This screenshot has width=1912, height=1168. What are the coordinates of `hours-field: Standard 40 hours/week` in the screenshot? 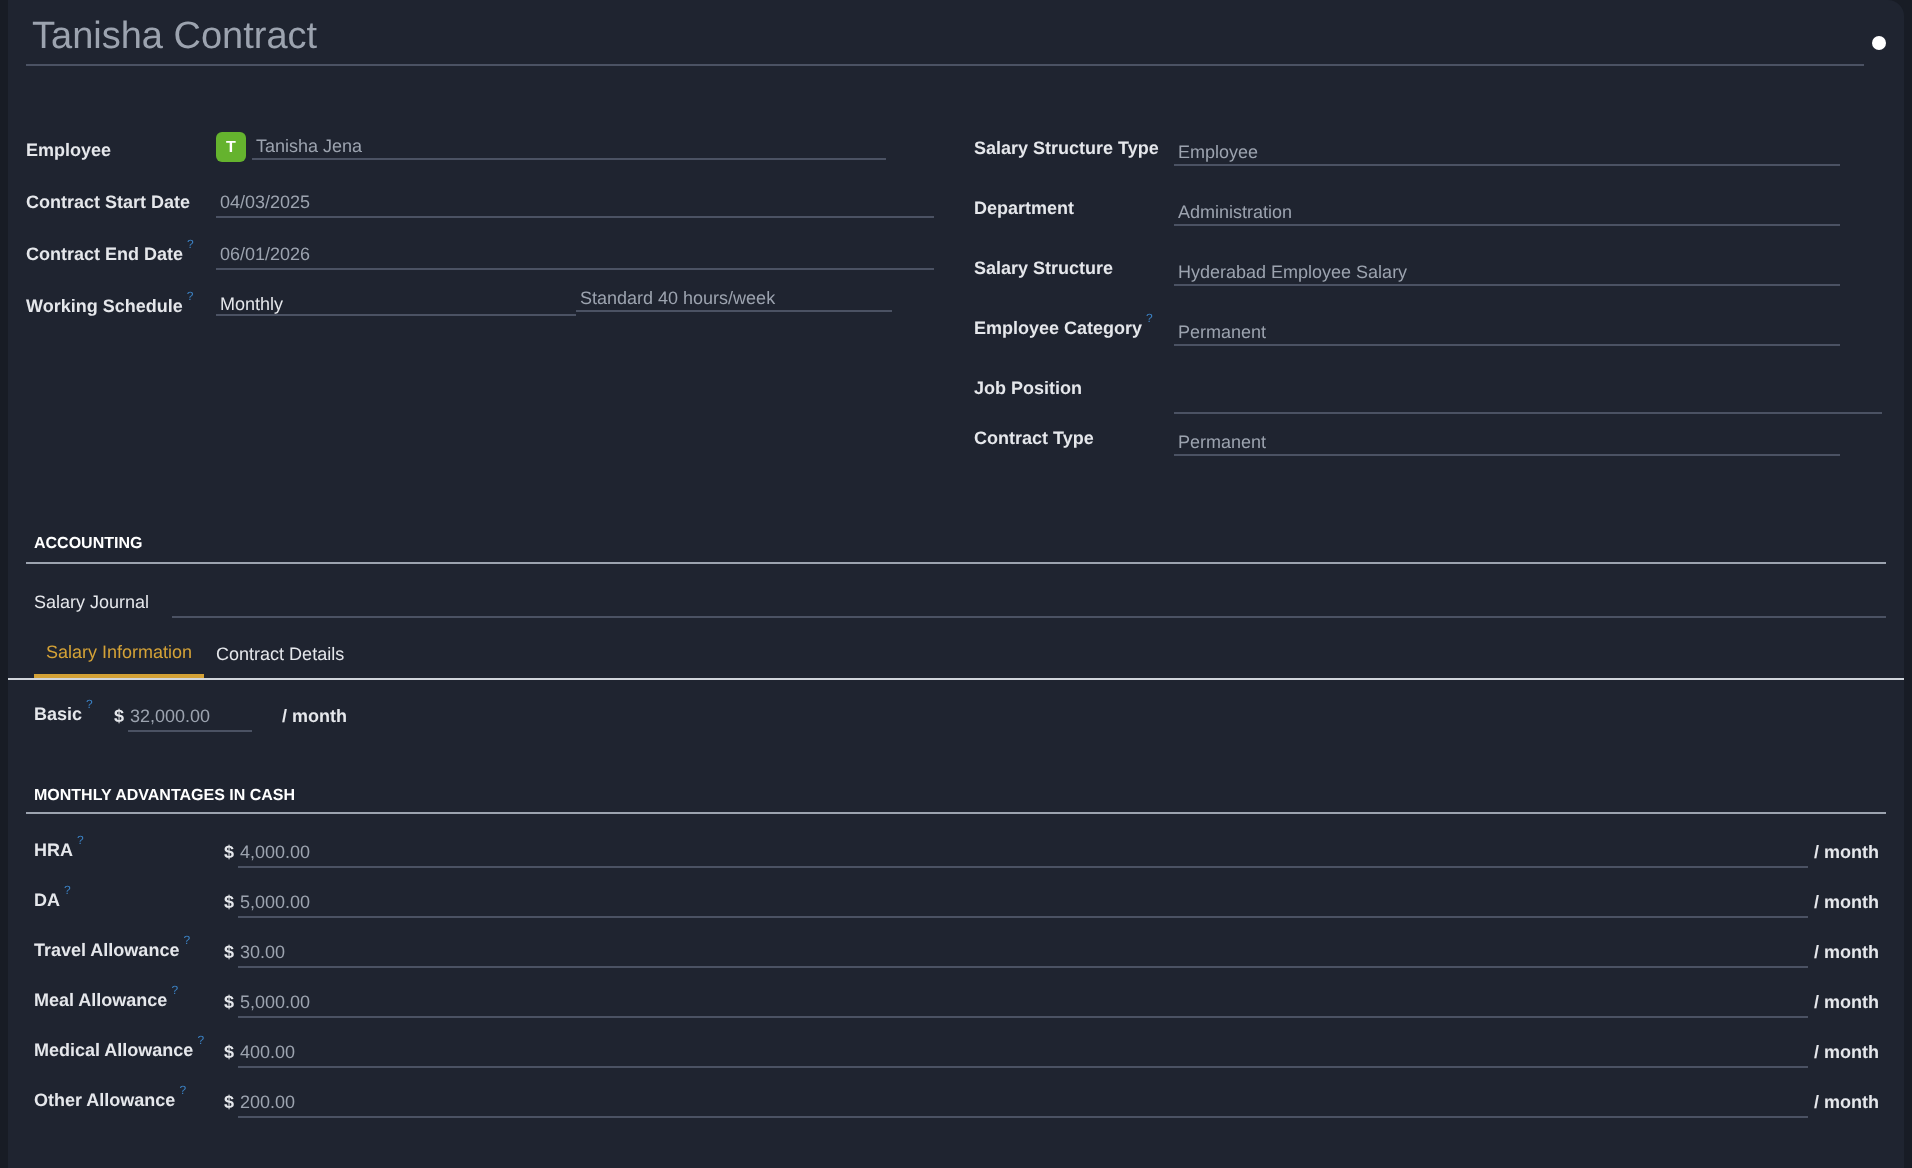 It's located at (734, 299).